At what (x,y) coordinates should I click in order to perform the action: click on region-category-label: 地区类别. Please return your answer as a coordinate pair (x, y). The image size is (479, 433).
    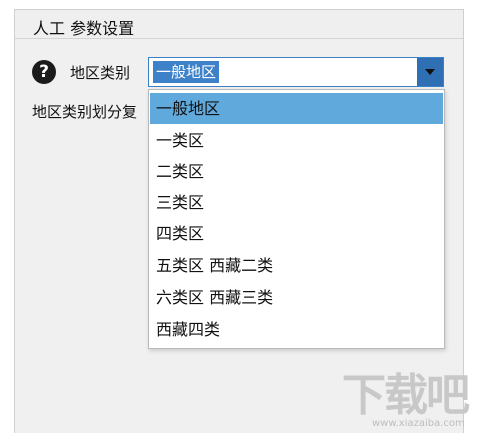
    Looking at the image, I should click on (100, 73).